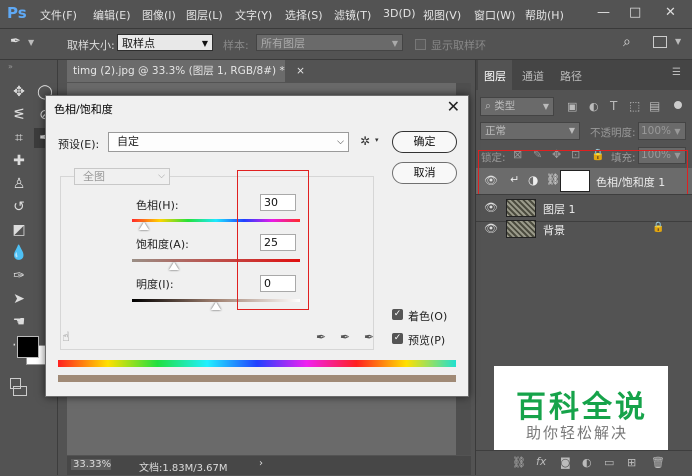 The width and height of the screenshot is (692, 476). I want to click on eraser-tool-icon: ◩, so click(19, 230).